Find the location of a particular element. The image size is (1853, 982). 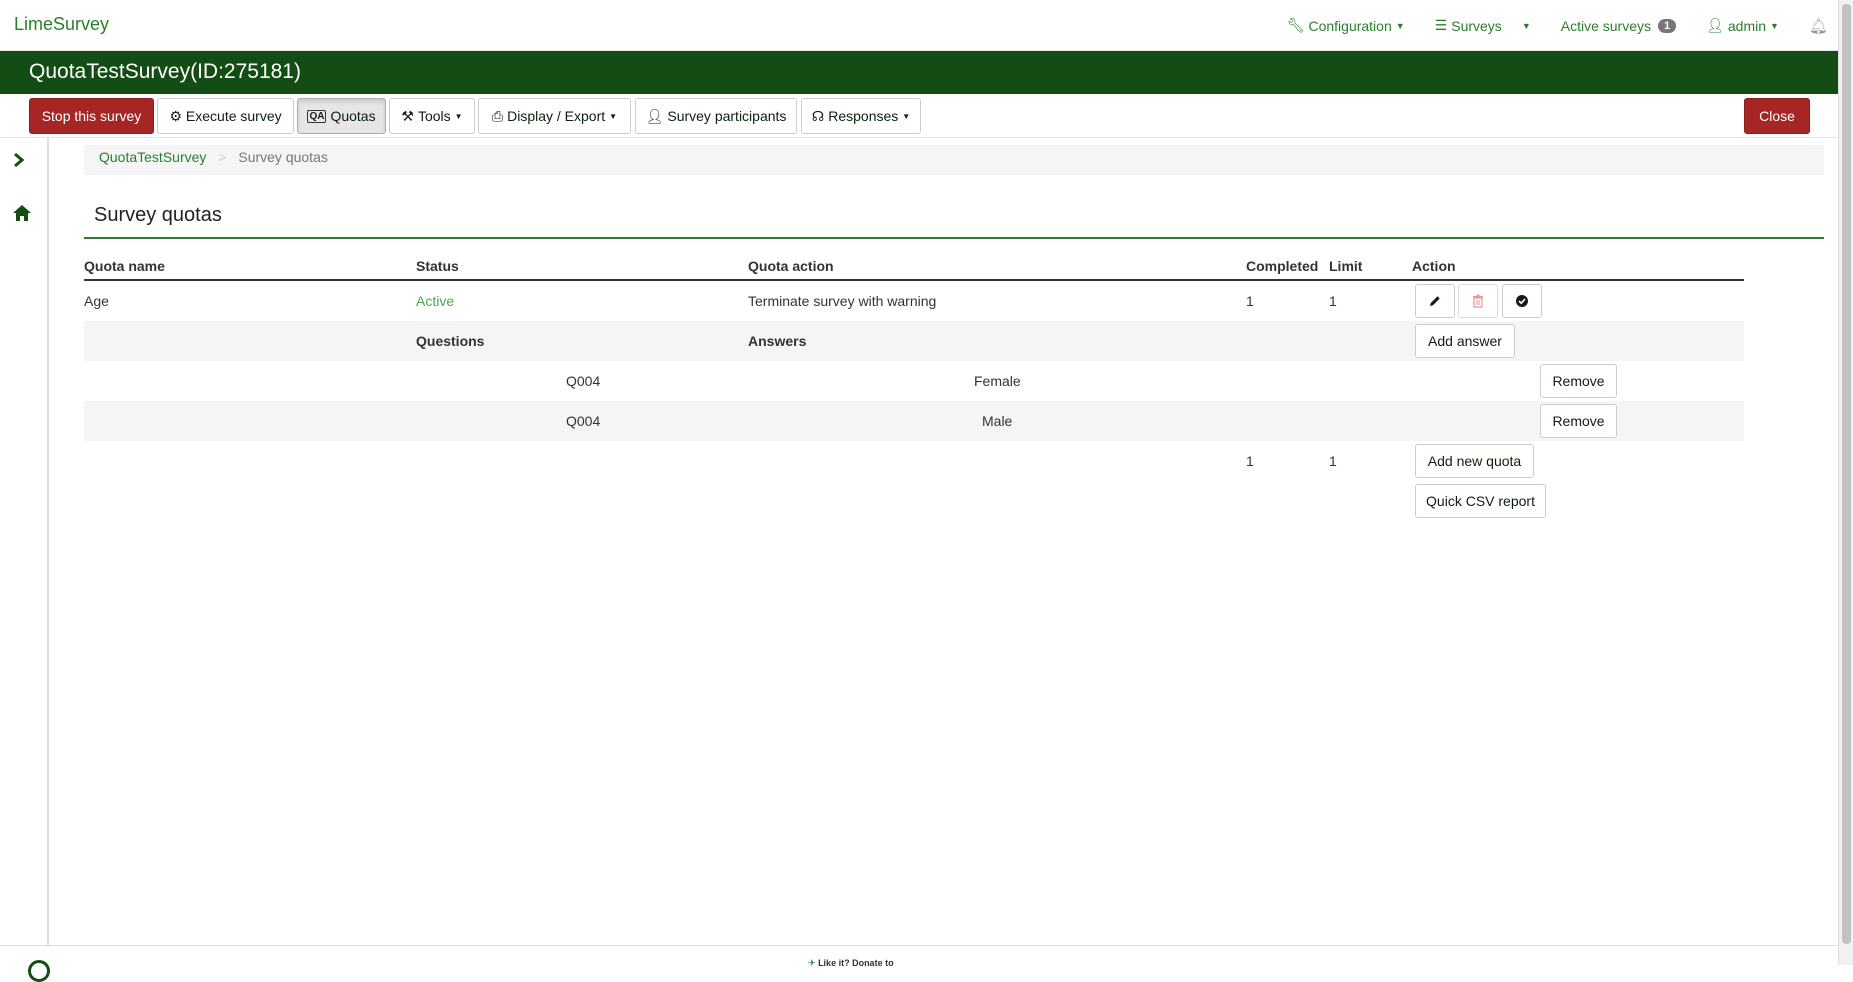

quota-status: Active is located at coordinates (435, 301).